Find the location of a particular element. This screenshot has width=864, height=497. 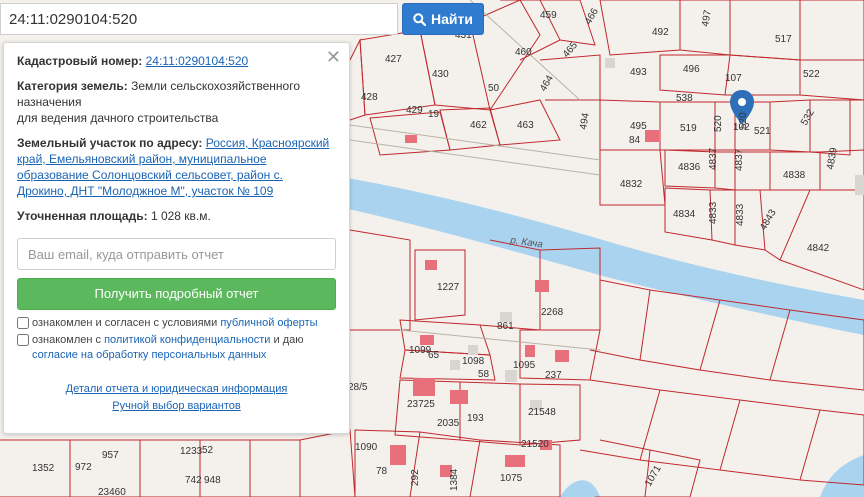

get-report-button: Получить подробный отчет is located at coordinates (176, 294).